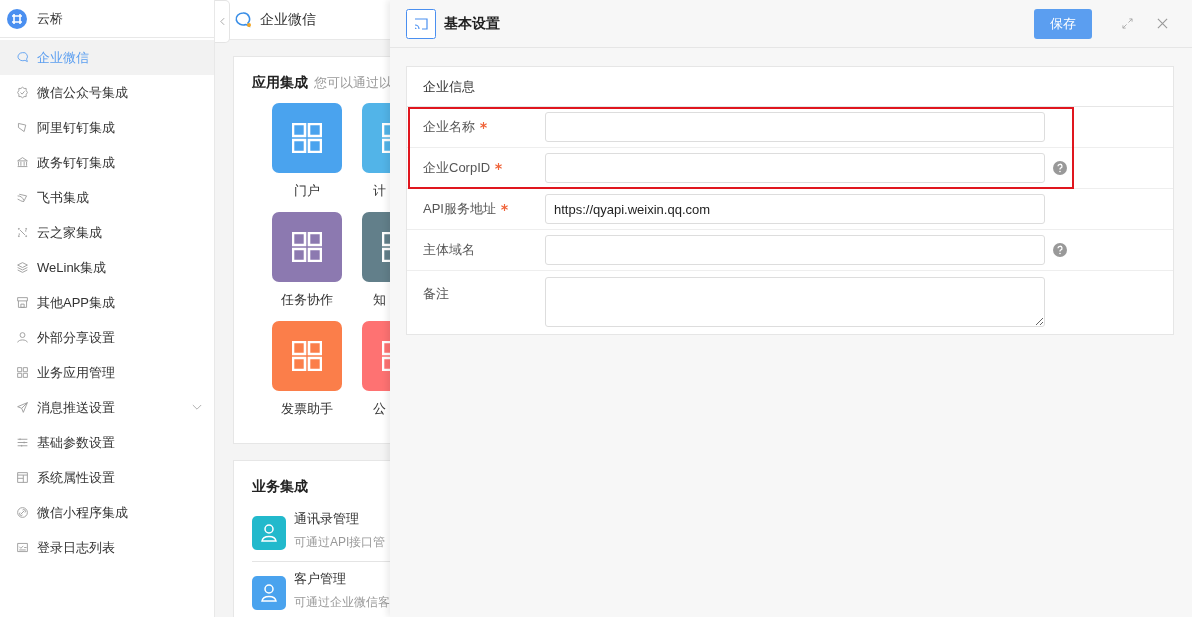 The image size is (1192, 617). What do you see at coordinates (340, 519) in the screenshot?
I see `business-title: 通讯录管理` at bounding box center [340, 519].